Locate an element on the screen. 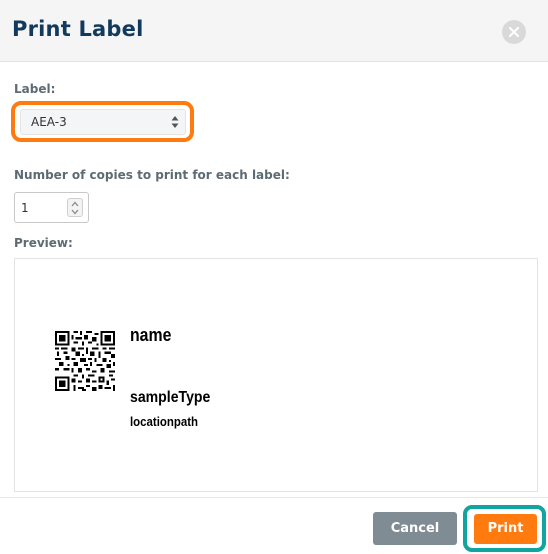 Image resolution: width=548 pixels, height=554 pixels. chevron-down-icon is located at coordinates (75, 212).